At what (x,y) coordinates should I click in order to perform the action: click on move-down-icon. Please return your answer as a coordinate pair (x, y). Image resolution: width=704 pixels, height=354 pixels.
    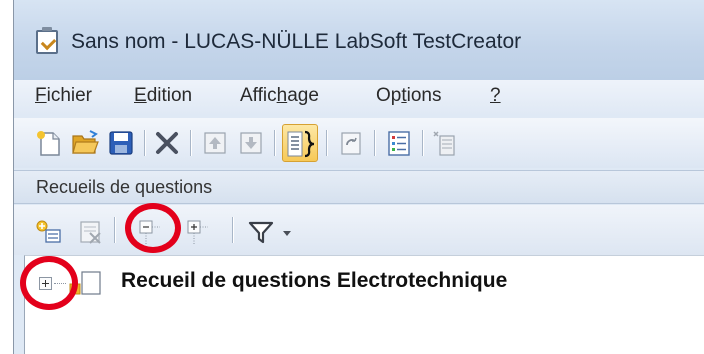
    Looking at the image, I should click on (251, 143).